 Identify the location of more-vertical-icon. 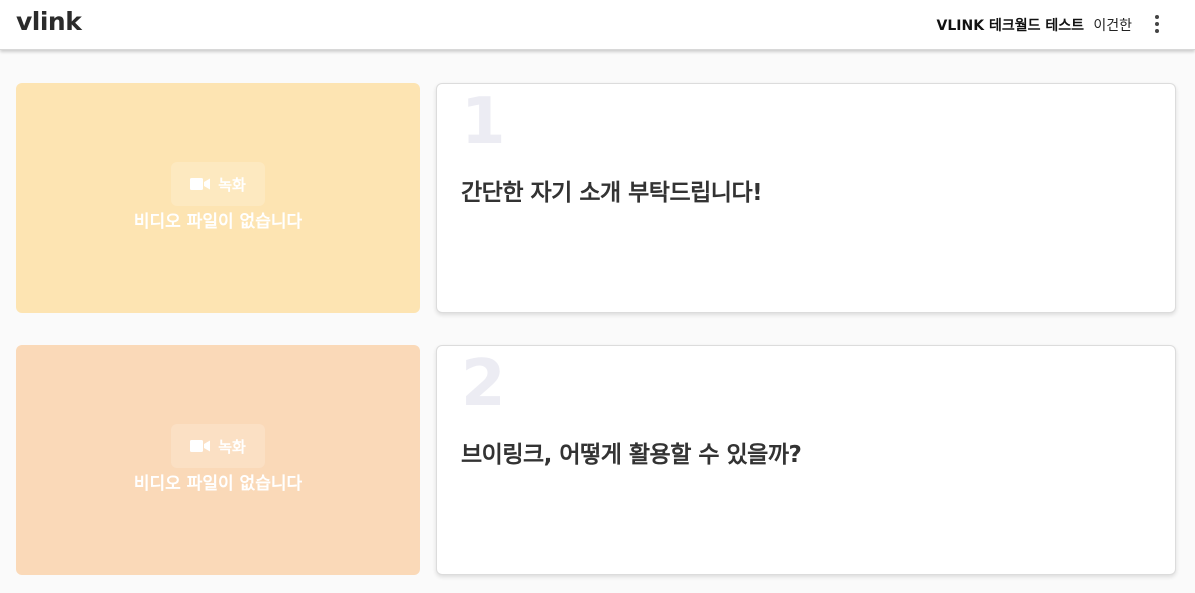
(1157, 24).